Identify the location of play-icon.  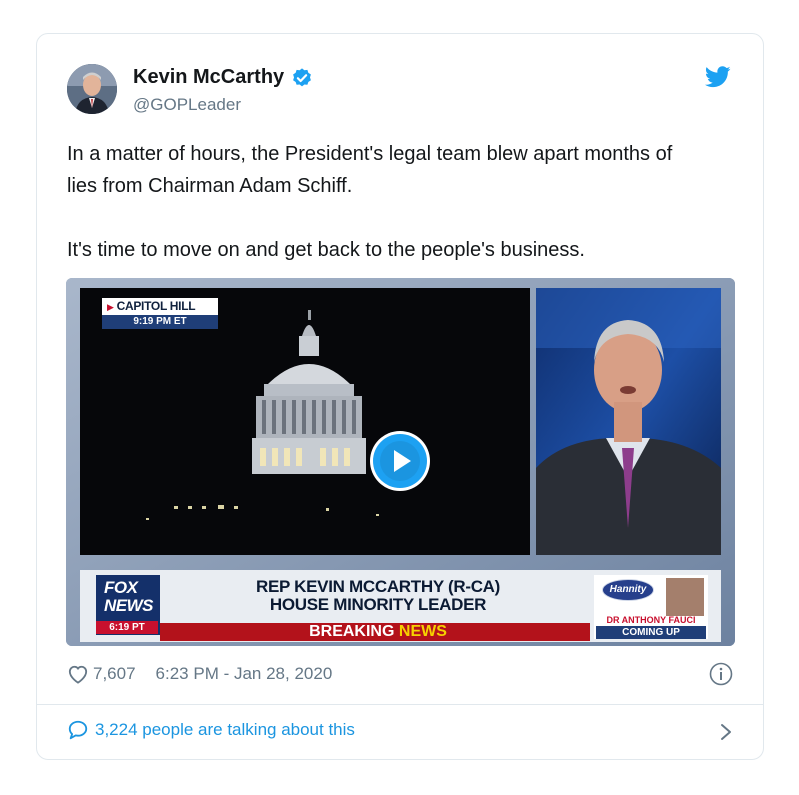
(400, 461).